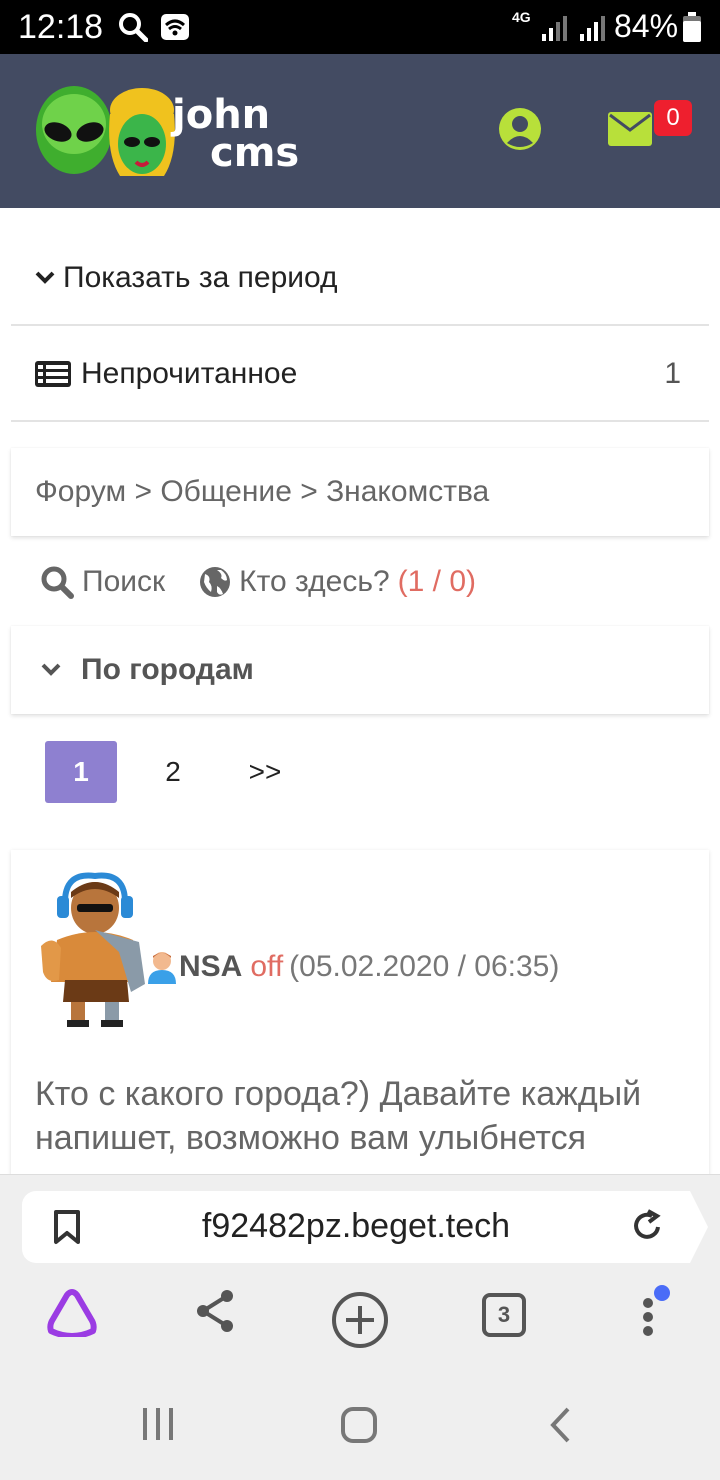 Image resolution: width=720 pixels, height=1480 pixels. Describe the element at coordinates (215, 582) in the screenshot. I see `globe-icon` at that location.